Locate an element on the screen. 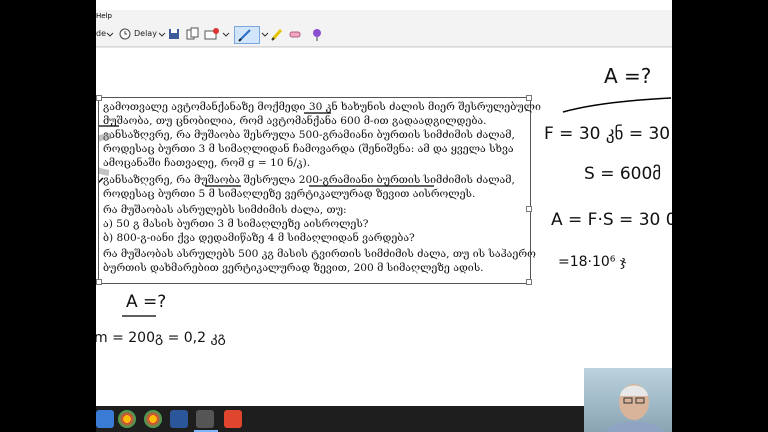 The height and width of the screenshot is (432, 768). canvas-edge is located at coordinates (384, 47).